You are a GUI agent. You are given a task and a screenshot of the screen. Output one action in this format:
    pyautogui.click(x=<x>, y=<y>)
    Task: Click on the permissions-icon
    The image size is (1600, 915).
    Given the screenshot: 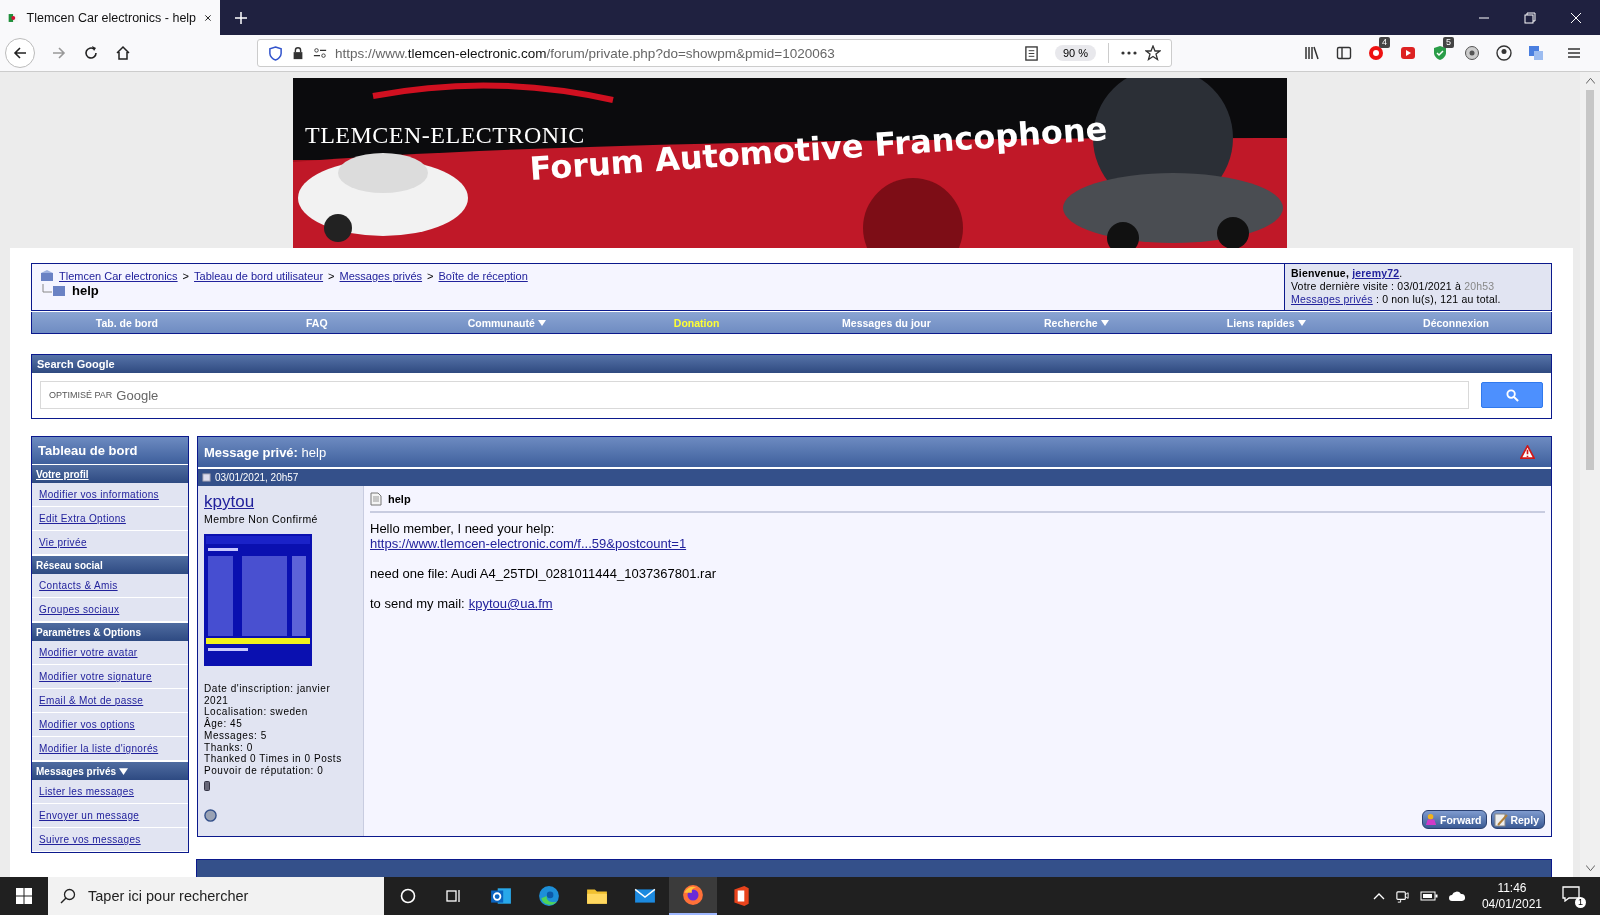 What is the action you would take?
    pyautogui.click(x=320, y=53)
    